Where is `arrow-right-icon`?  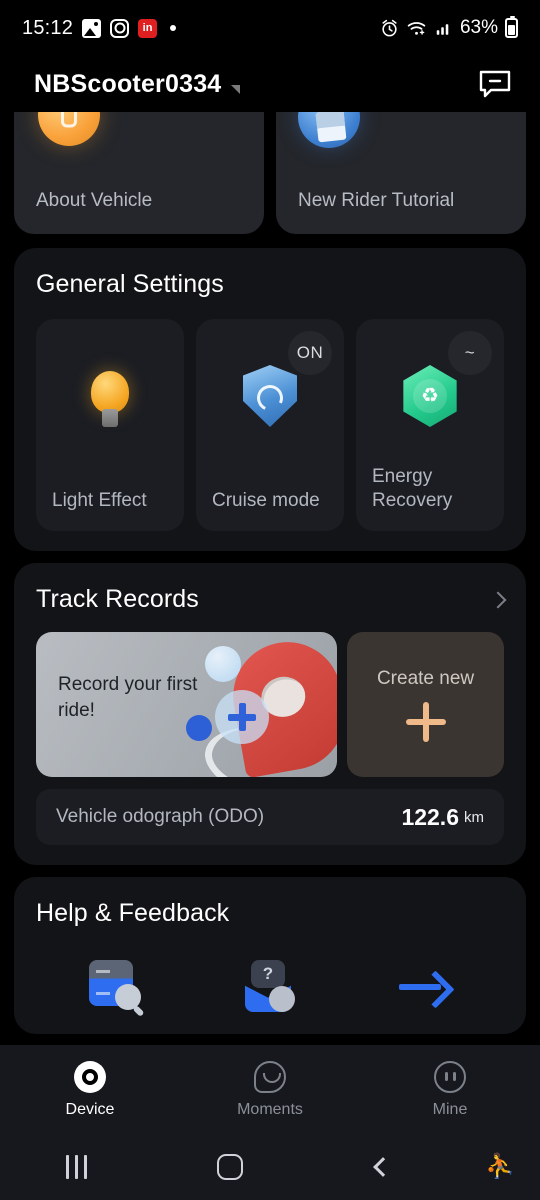
arrow-right-icon is located at coordinates (426, 987).